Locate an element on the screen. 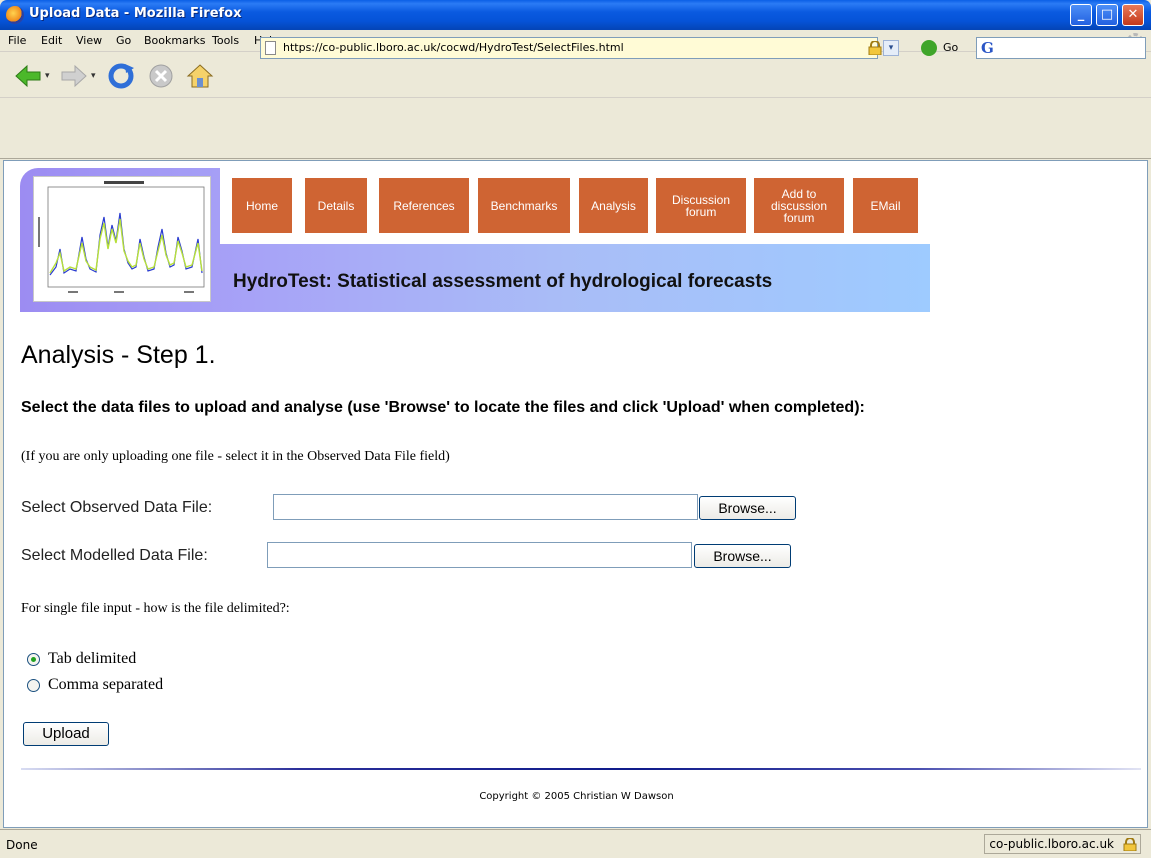 This screenshot has height=858, width=1151. nav-discussion-forum: Discussion forum is located at coordinates (701, 205).